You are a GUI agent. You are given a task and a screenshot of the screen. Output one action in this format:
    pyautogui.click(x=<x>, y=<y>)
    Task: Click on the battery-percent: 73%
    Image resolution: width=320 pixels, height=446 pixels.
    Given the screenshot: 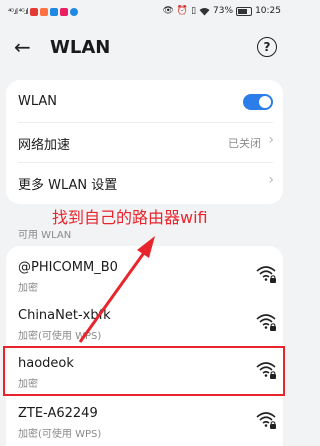 What is the action you would take?
    pyautogui.click(x=223, y=11)
    